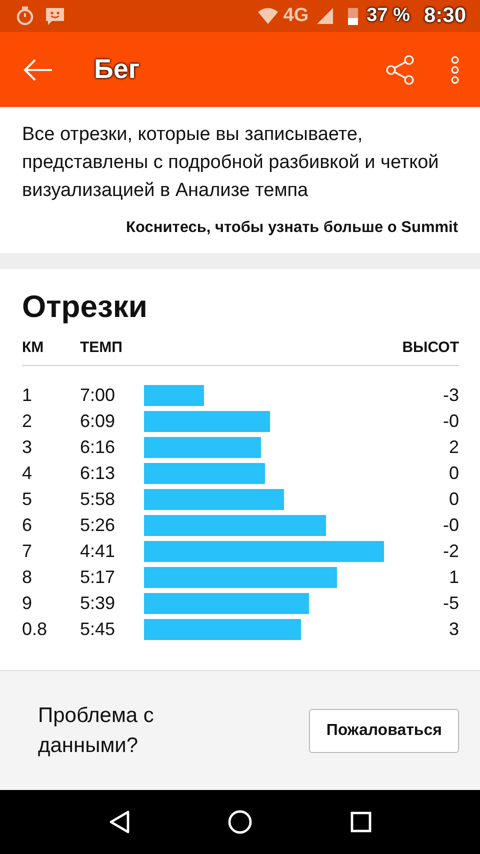  What do you see at coordinates (28, 447) in the screenshot?
I see `km-cell-text: 3` at bounding box center [28, 447].